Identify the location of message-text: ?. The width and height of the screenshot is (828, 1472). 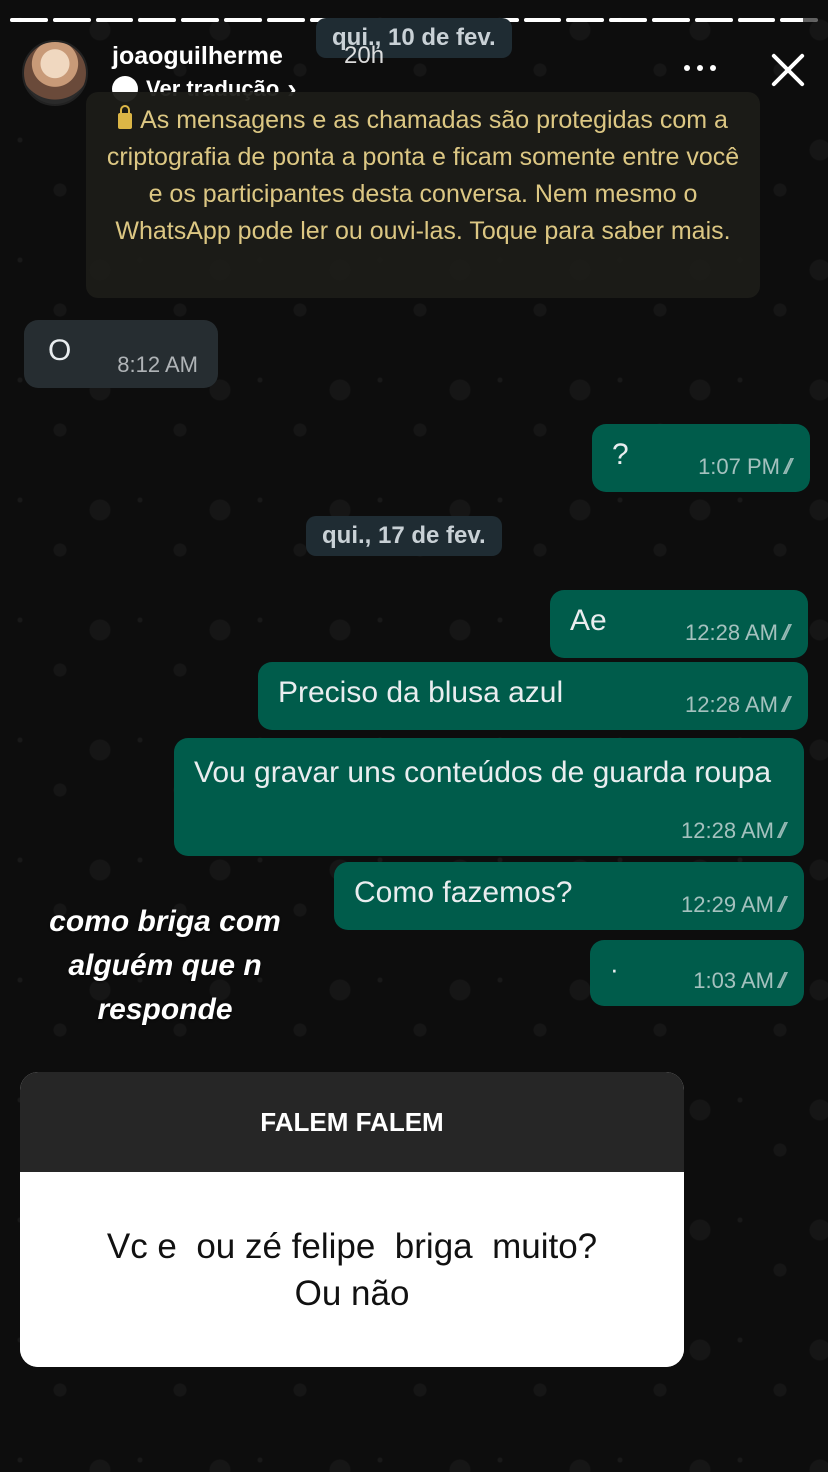
(620, 454).